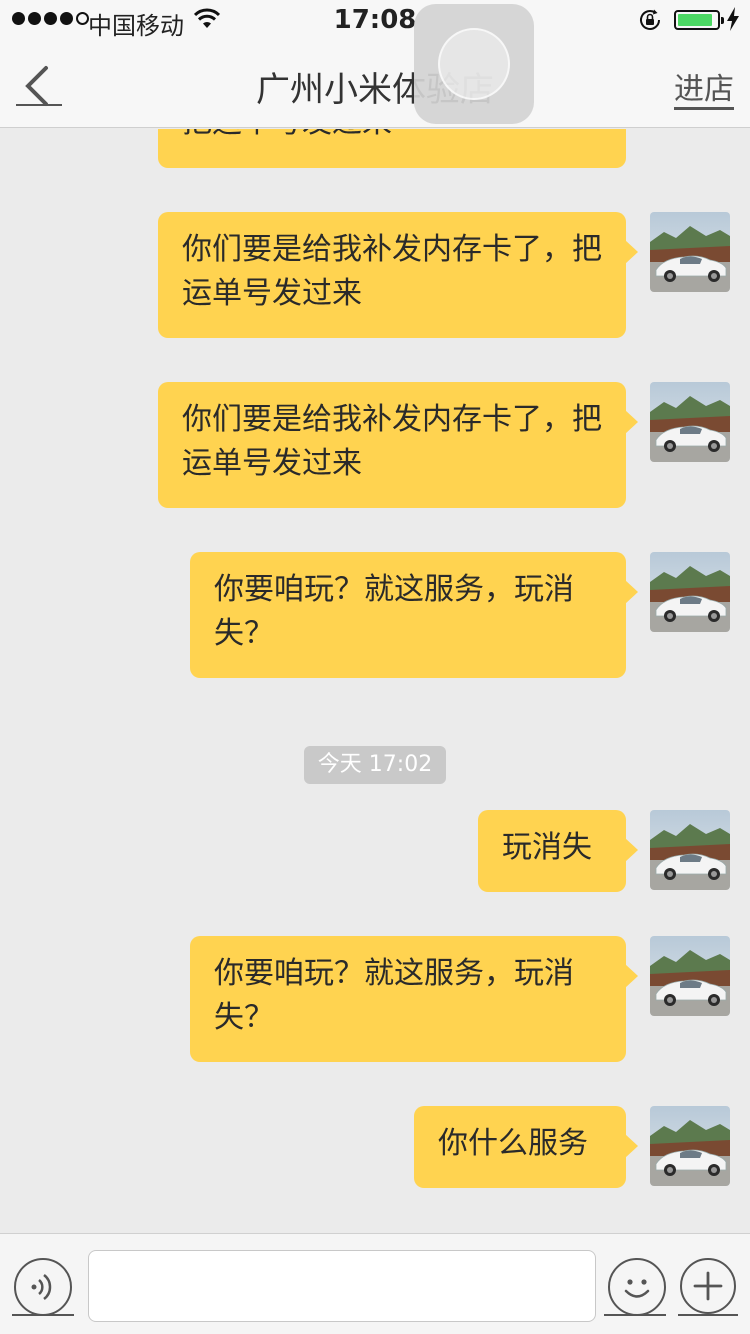  What do you see at coordinates (392, 148) in the screenshot?
I see `message-bubble: 把运单号发过来` at bounding box center [392, 148].